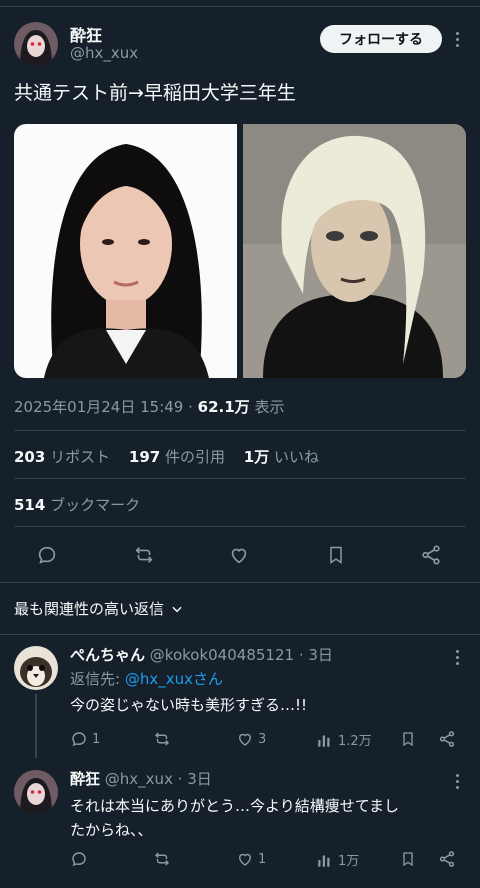  Describe the element at coordinates (240, 6) in the screenshot. I see `top-divider` at that location.